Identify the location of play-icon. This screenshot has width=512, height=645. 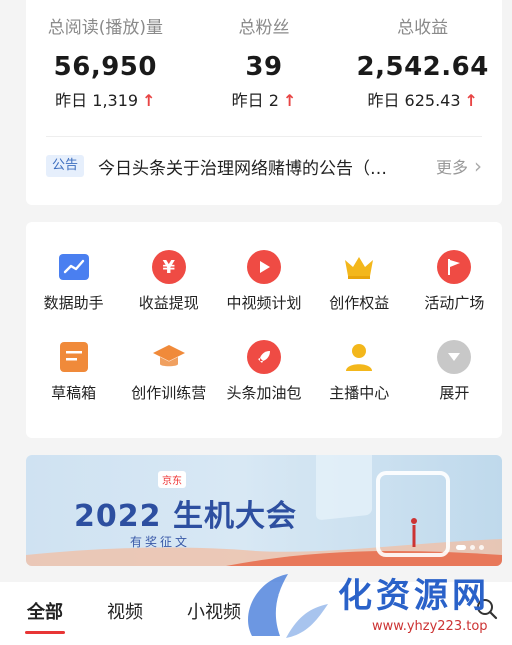
(263, 267).